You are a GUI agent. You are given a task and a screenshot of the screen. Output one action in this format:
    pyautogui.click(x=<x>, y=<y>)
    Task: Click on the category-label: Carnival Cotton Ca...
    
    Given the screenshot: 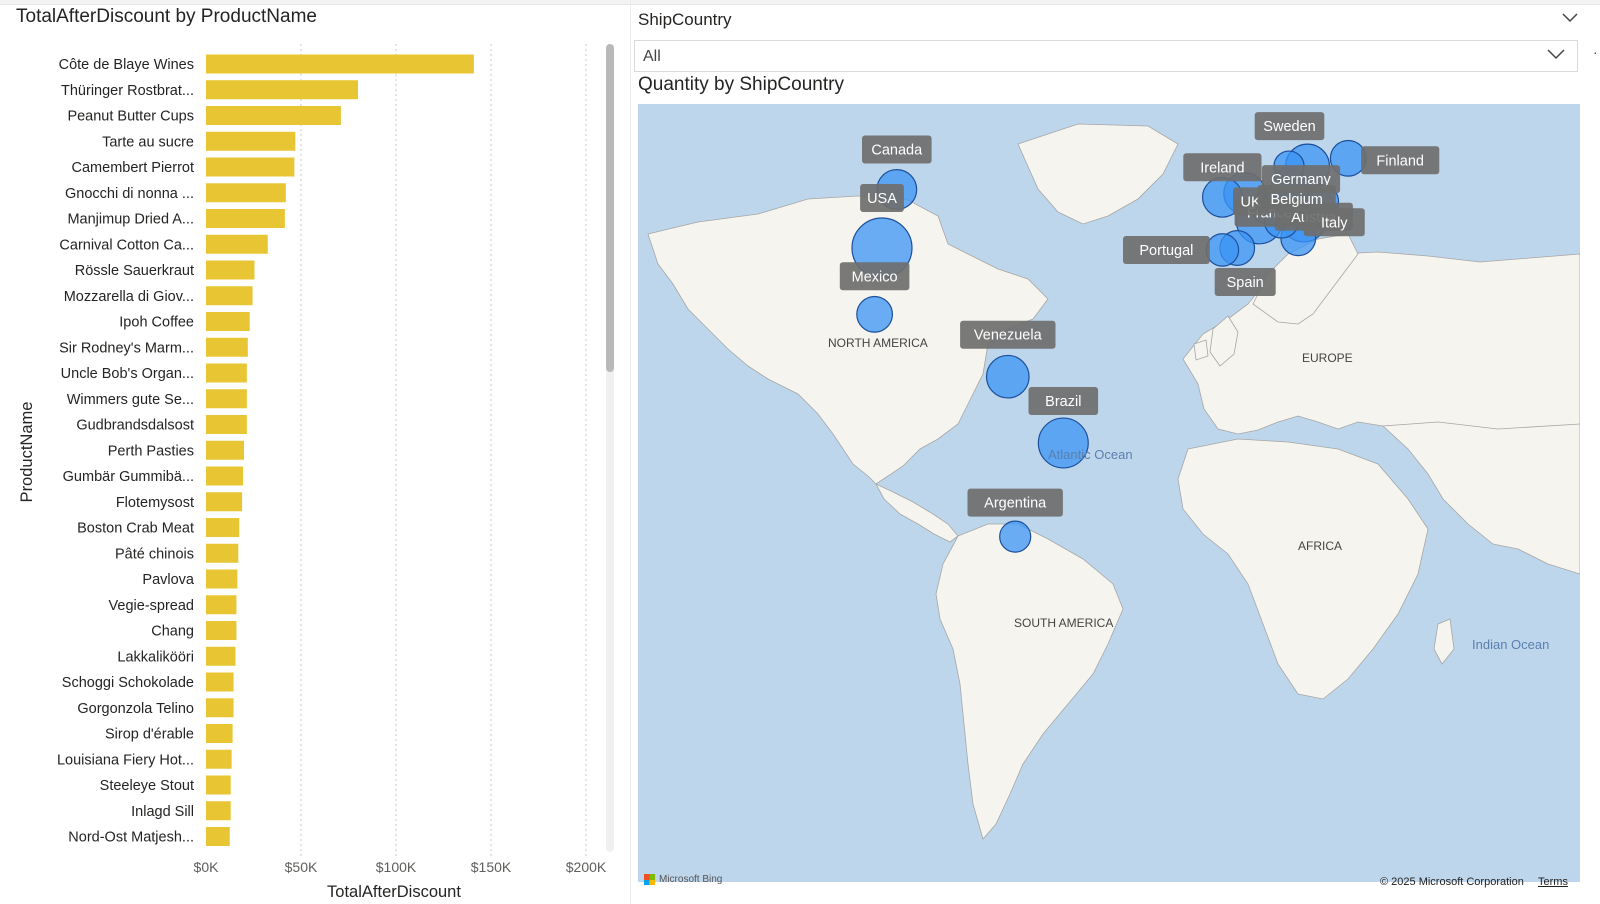 What is the action you would take?
    pyautogui.click(x=126, y=245)
    